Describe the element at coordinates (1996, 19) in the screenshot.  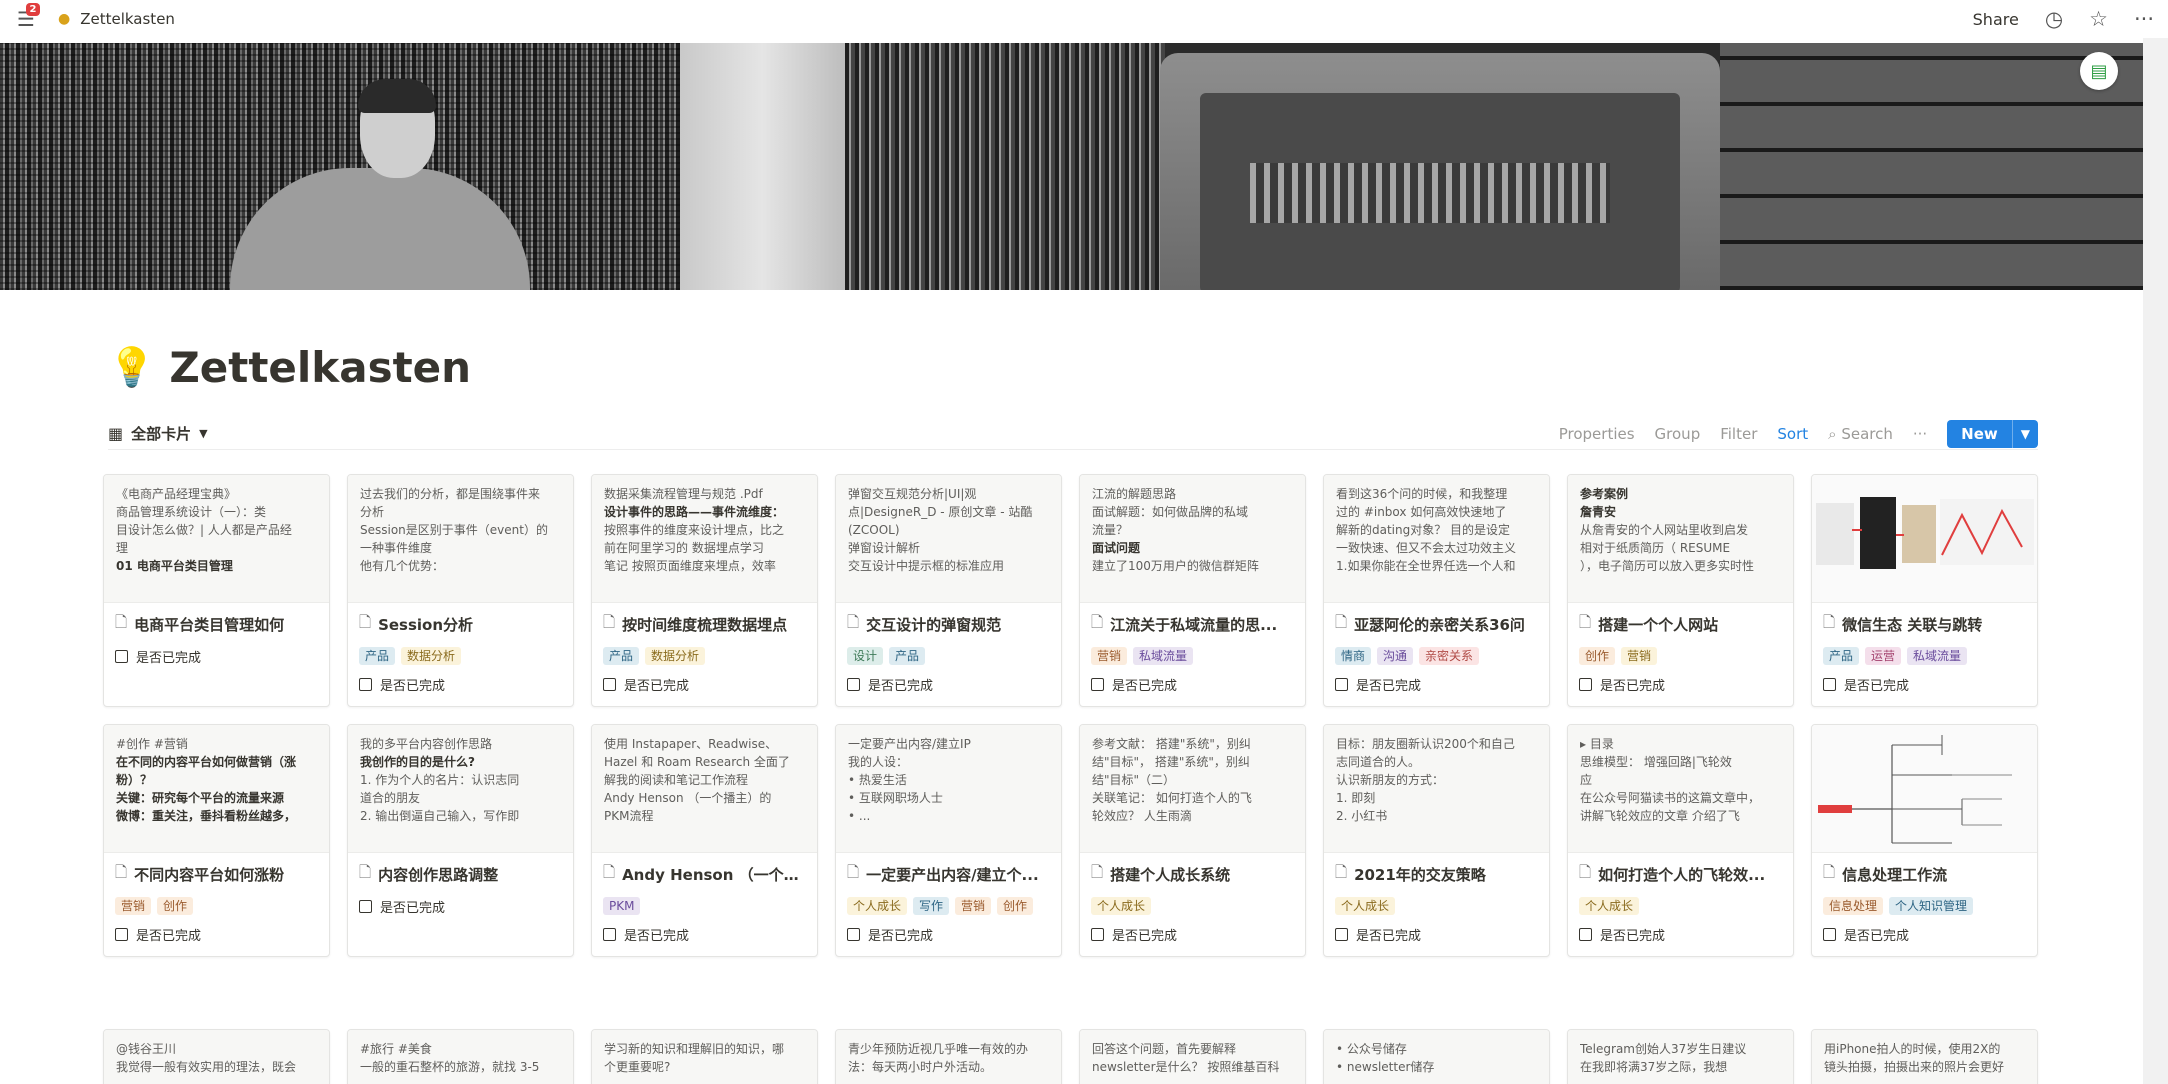
I see `share-button: Share` at that location.